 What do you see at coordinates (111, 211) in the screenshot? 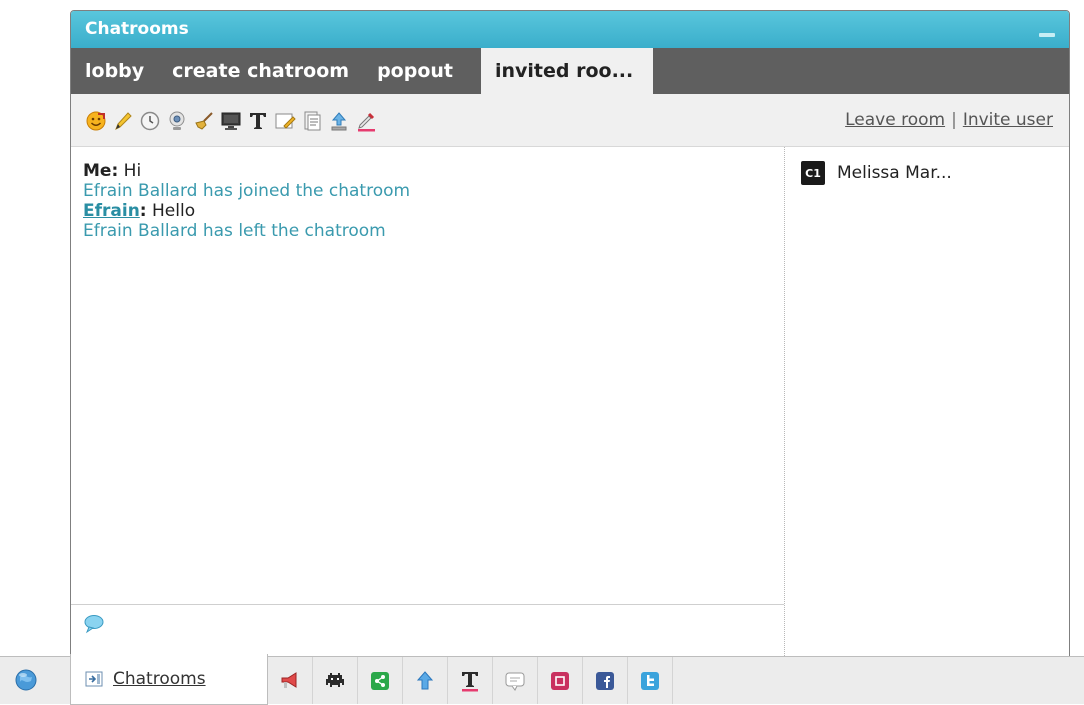
I see `message-sender-link: Efrain` at bounding box center [111, 211].